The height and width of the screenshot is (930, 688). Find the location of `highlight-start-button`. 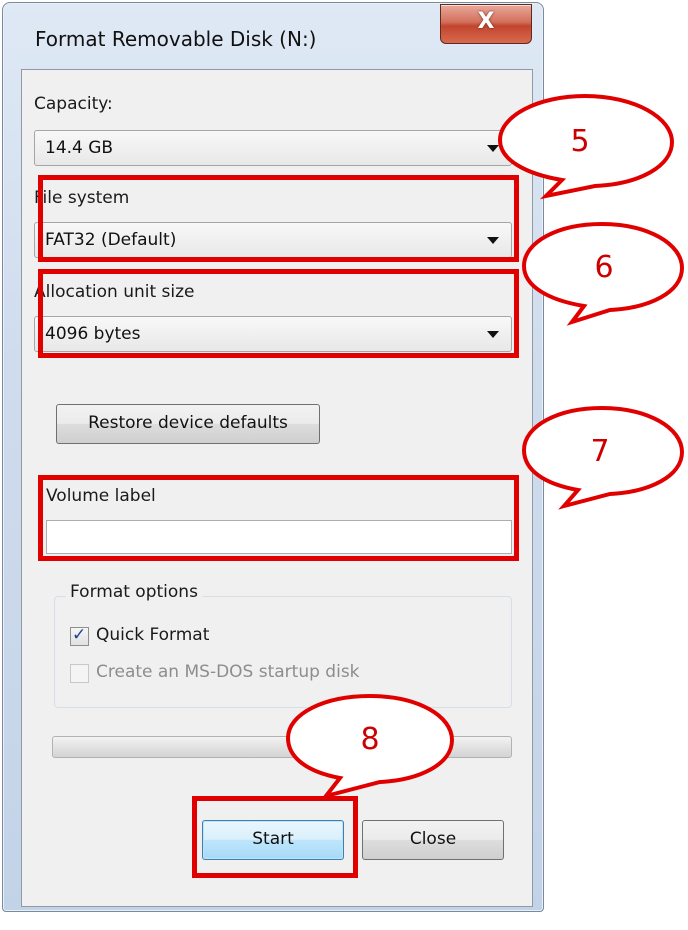

highlight-start-button is located at coordinates (275, 837).